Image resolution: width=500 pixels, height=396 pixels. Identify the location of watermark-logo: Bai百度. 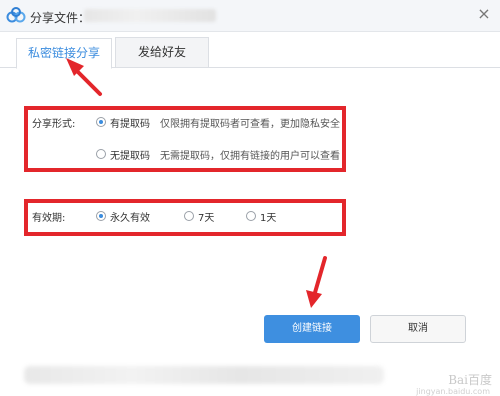
(470, 380).